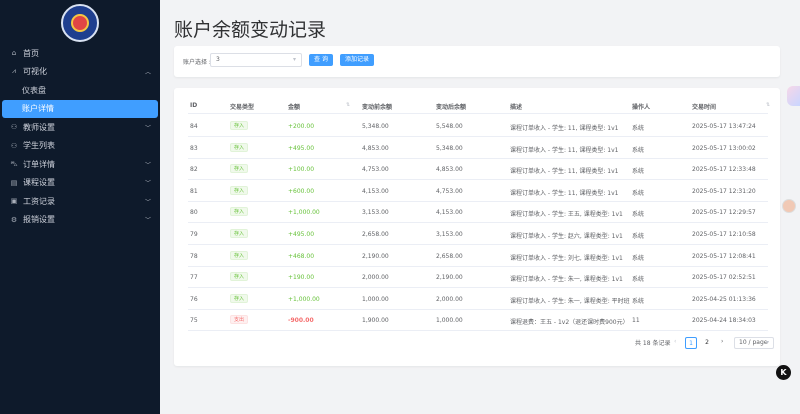 The height and width of the screenshot is (414, 800). I want to click on time-cell: 2025-04-25 01:13:36, so click(724, 299).